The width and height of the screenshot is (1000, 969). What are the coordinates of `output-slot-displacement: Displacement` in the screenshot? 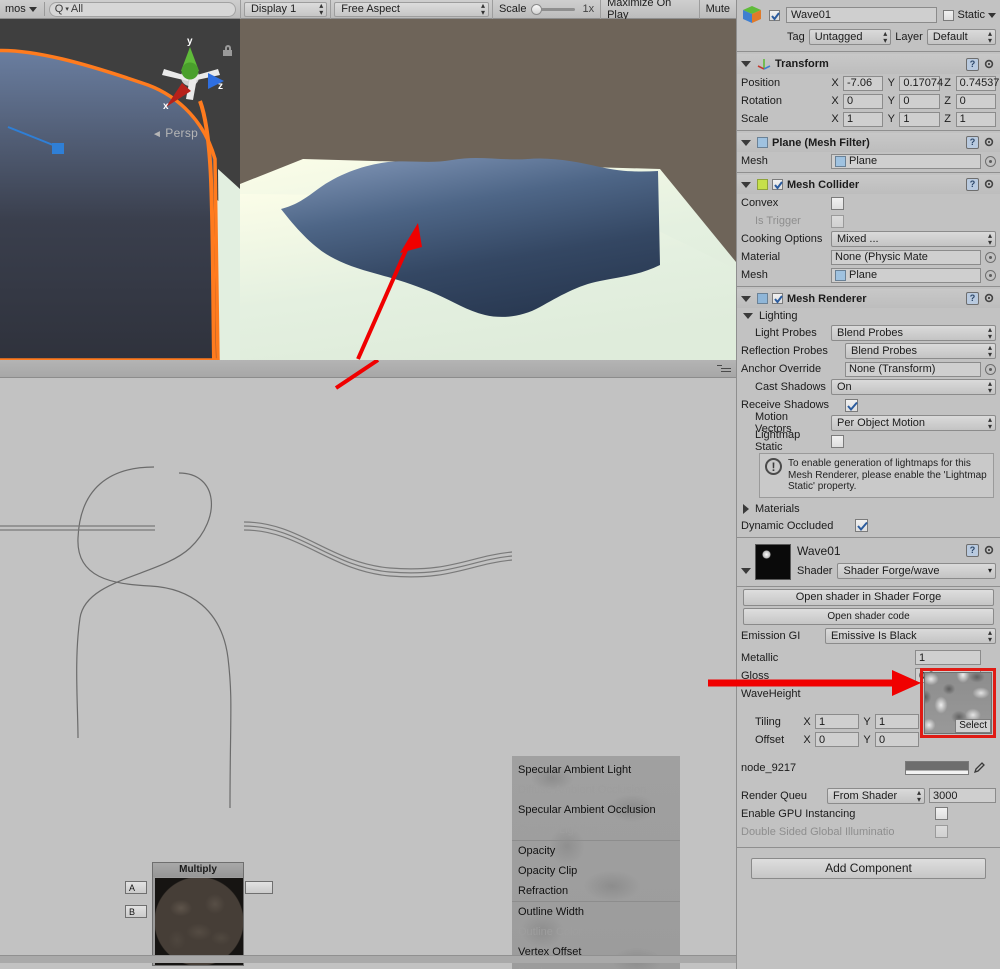 It's located at (596, 965).